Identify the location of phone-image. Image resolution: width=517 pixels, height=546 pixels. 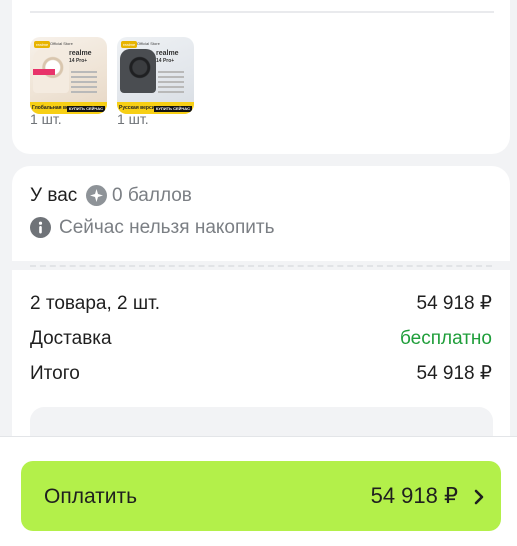
(138, 71).